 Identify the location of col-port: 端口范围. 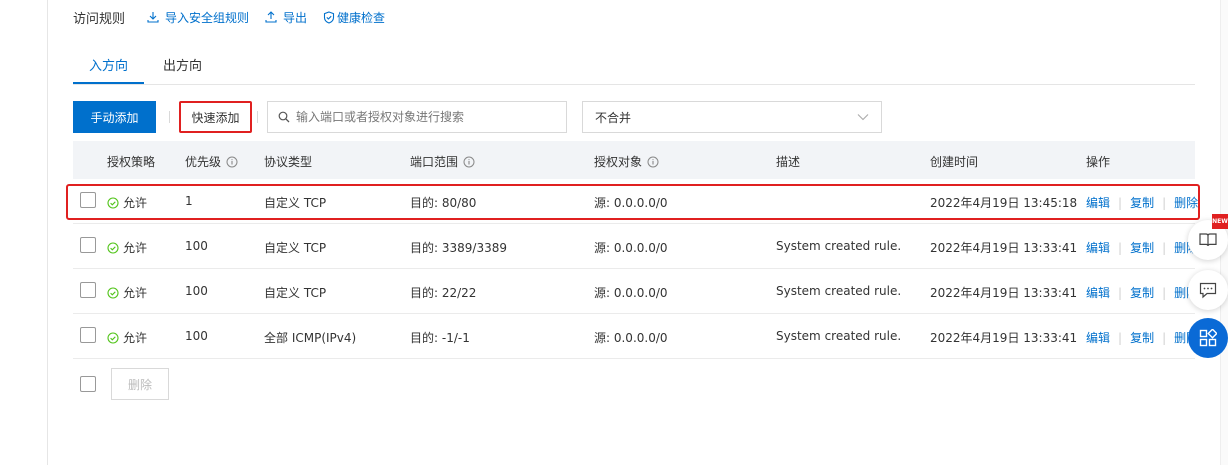
(442, 161).